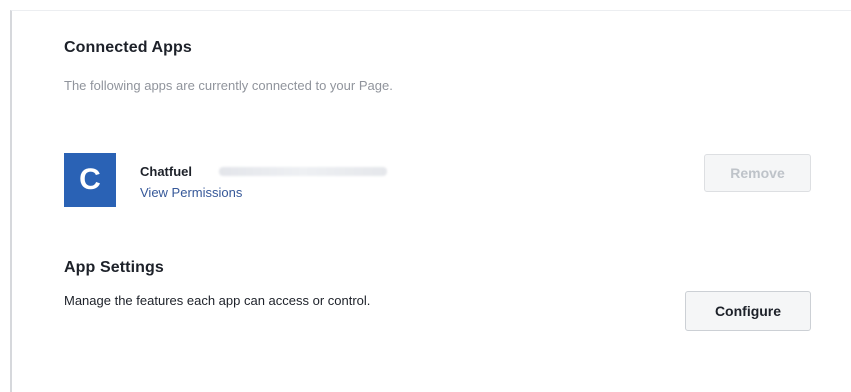  I want to click on redacted-app-id, so click(303, 171).